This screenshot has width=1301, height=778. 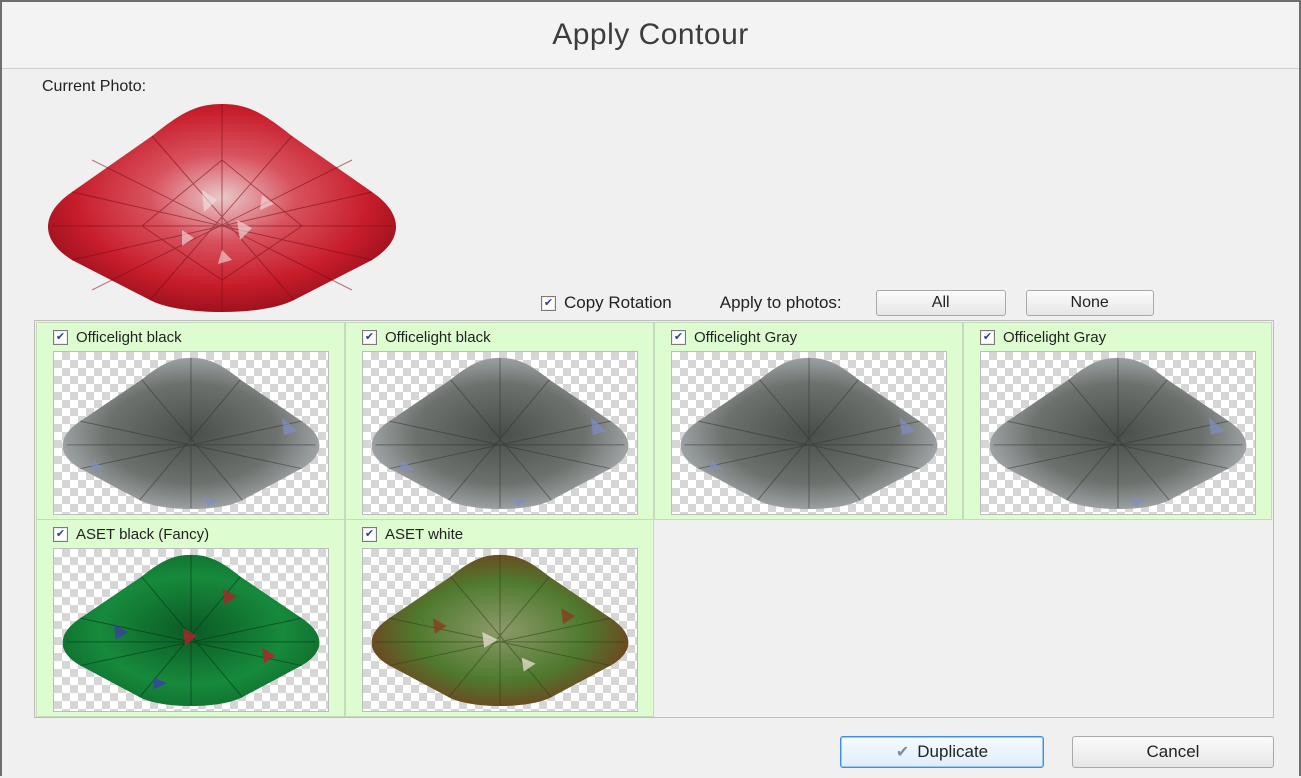 I want to click on photo-card-header: ✔ ASET black (Fancy), so click(x=131, y=534).